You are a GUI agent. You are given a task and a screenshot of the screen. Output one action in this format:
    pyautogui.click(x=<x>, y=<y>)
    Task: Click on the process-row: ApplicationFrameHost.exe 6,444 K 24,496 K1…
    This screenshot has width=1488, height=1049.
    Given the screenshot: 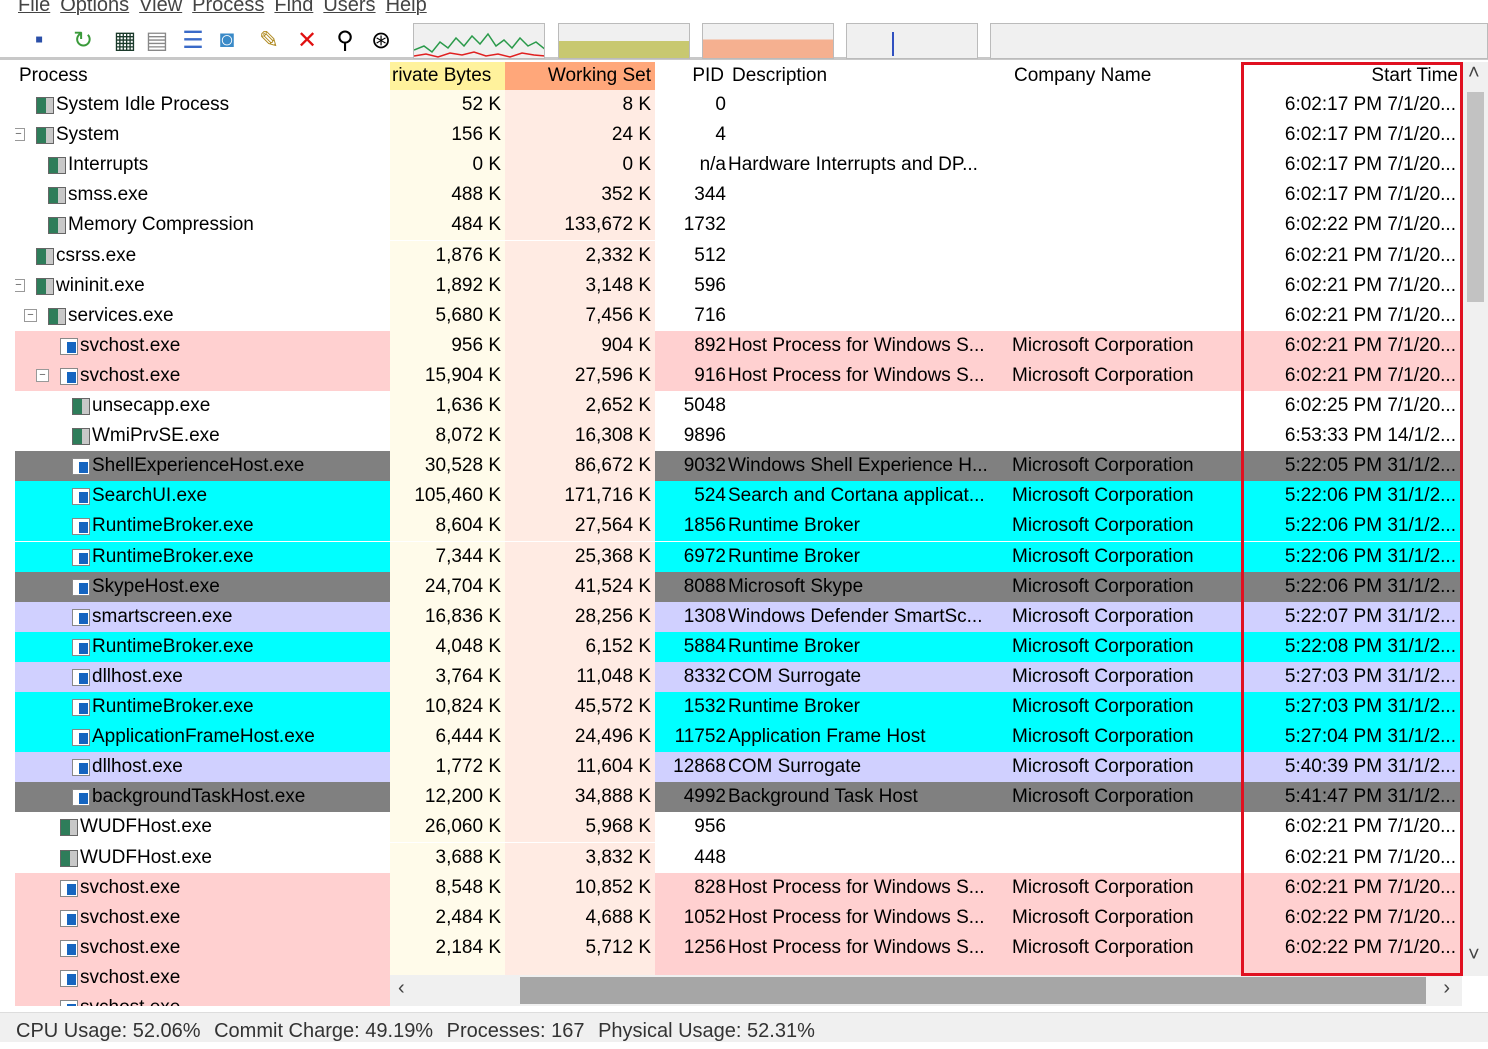 What is the action you would take?
    pyautogui.click(x=738, y=737)
    